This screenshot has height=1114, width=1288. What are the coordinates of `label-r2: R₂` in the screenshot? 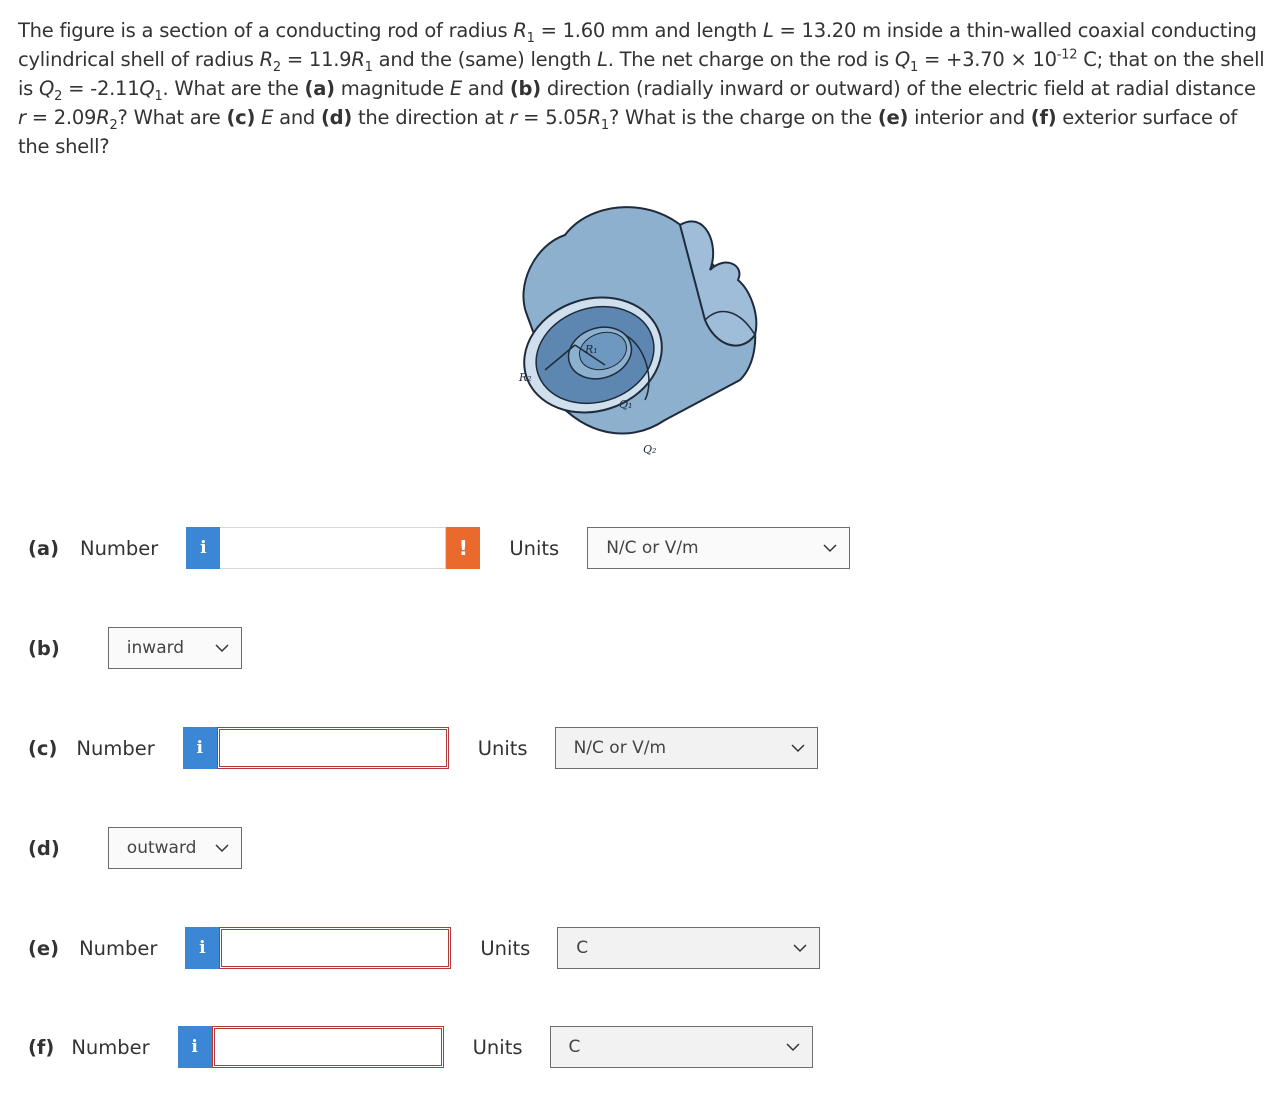 It's located at (525, 377).